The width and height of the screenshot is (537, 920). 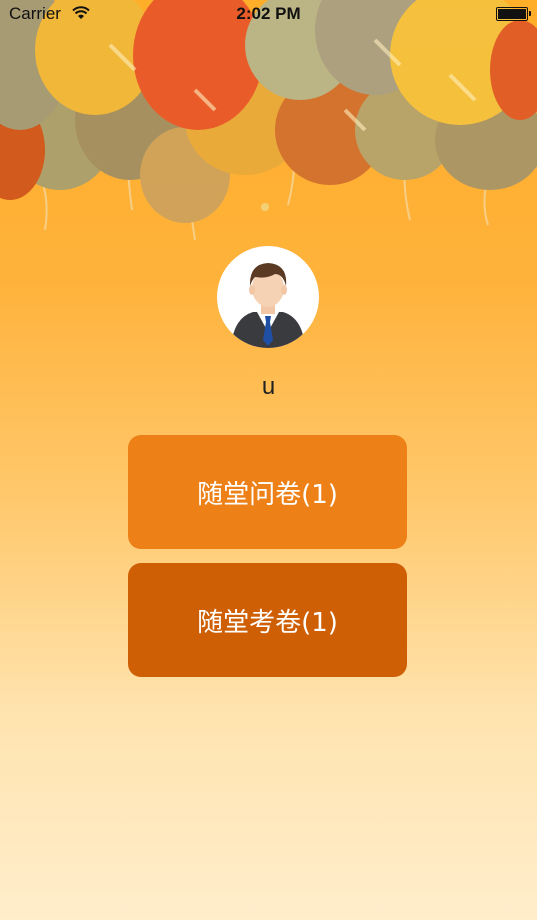 I want to click on username-label: u, so click(x=268, y=386).